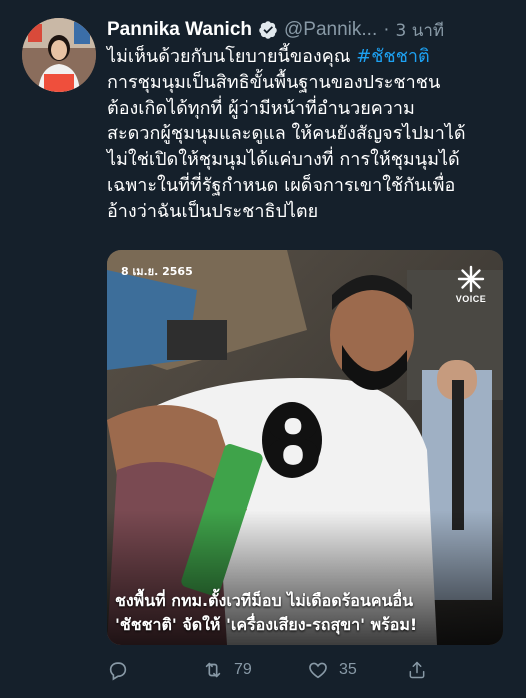  I want to click on avatar, so click(59, 55).